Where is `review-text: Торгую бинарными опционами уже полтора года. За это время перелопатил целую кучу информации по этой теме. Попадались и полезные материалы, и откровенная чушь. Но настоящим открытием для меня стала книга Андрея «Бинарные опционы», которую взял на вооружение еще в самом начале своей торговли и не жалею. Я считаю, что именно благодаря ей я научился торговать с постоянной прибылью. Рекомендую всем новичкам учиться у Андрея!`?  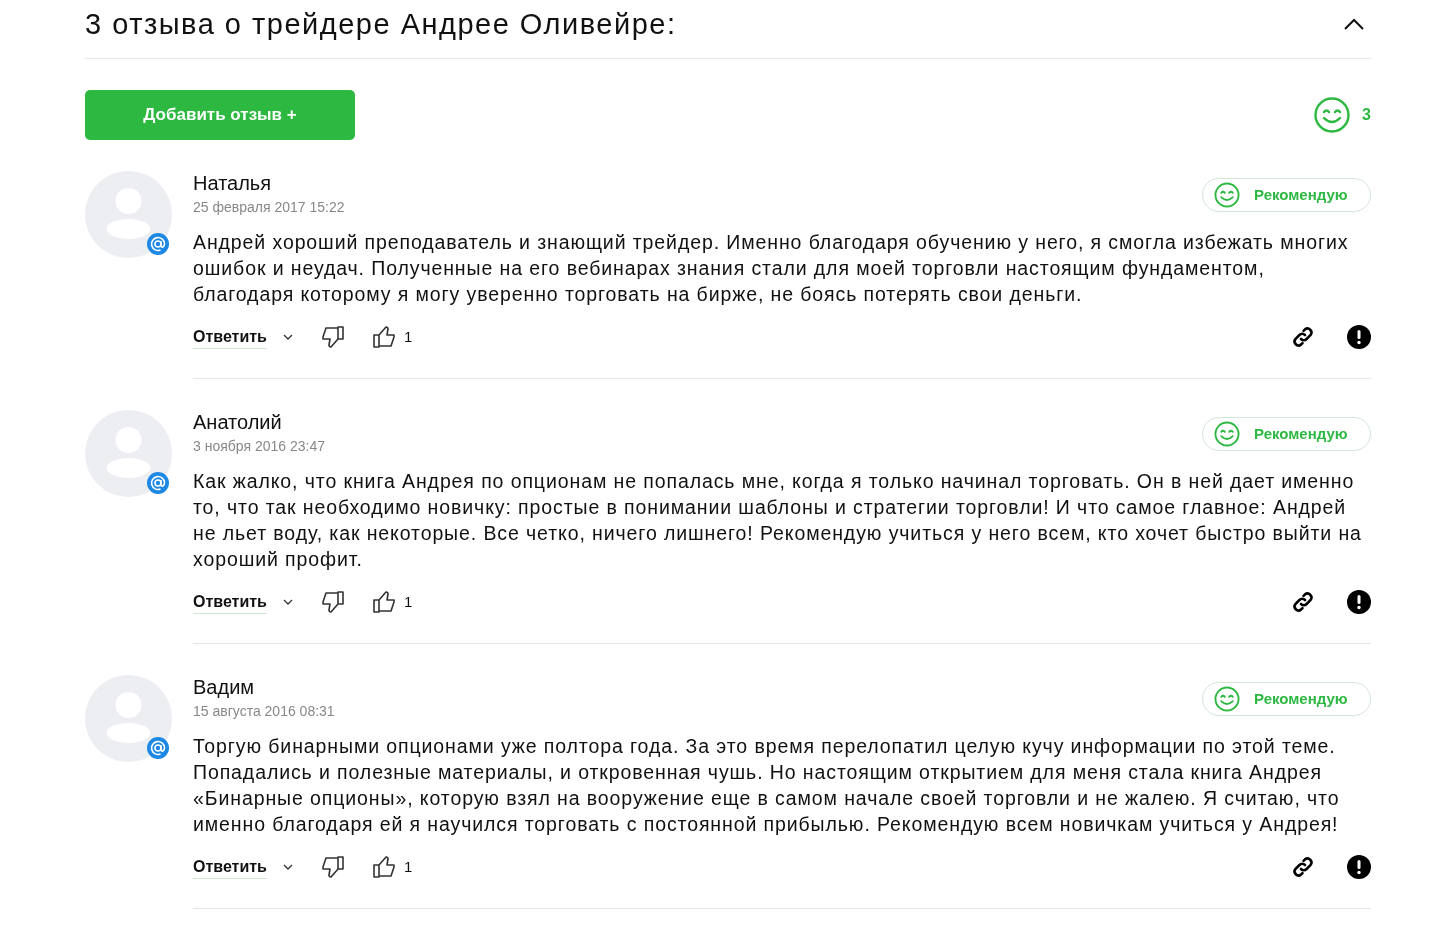 review-text: Торгую бинарными опционами уже полтора года. За это время перелопатил целую кучу информации по этой теме. Попадались и полезные материалы, и откровенная чушь. Но настоящим открытием для меня стала книга Андрея «Бинарные опционы», которую взял на вооружение еще в самом начале своей торговли и не жалею. Я считаю, что именно благодаря ей я научился торговать с постоянной прибылью. Рекомендую всем новичкам учиться у Андрея! is located at coordinates (767, 785).